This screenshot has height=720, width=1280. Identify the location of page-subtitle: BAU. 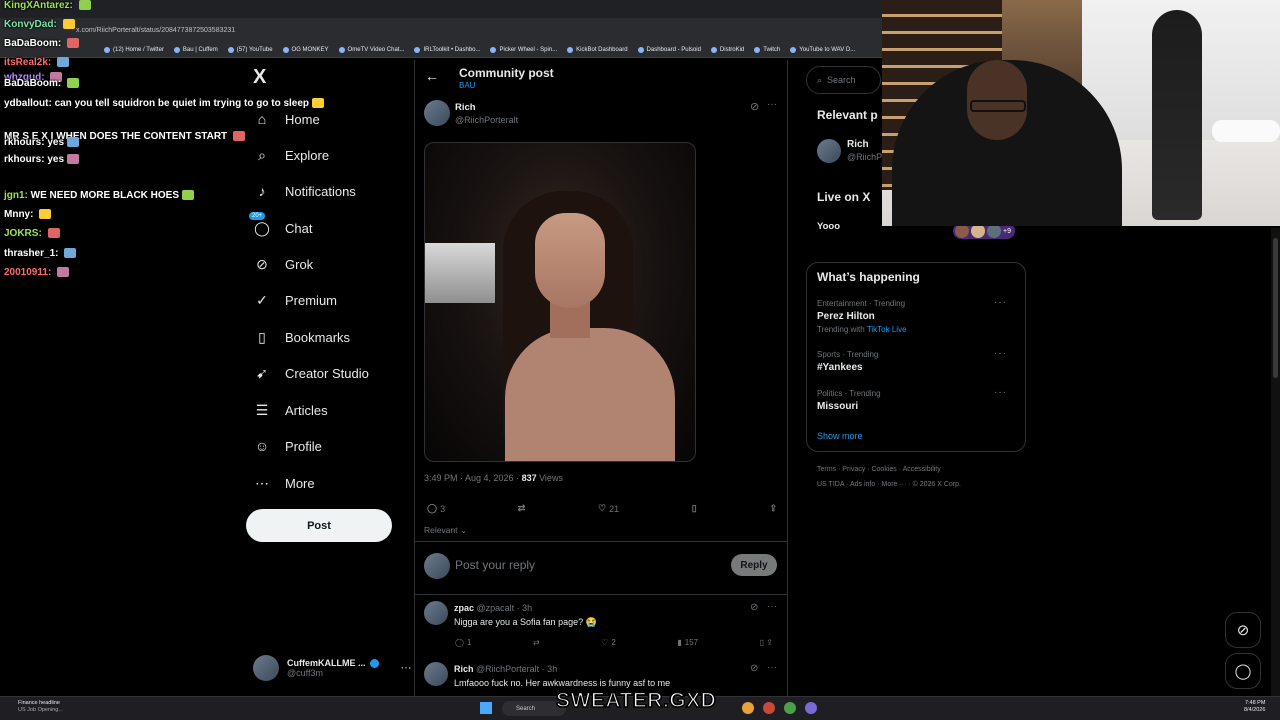
(467, 85).